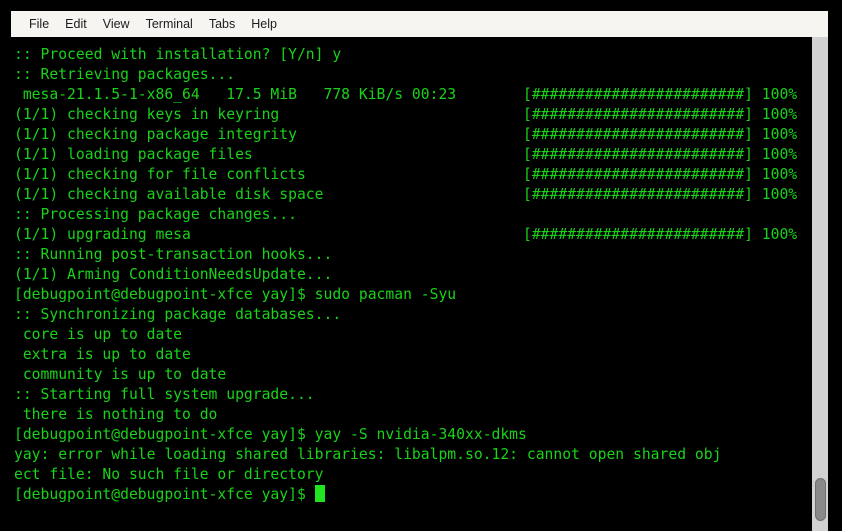 This screenshot has height=531, width=842. Describe the element at coordinates (155, 134) in the screenshot. I see `terminal-line-text: (1/1) checking package integrity` at that location.